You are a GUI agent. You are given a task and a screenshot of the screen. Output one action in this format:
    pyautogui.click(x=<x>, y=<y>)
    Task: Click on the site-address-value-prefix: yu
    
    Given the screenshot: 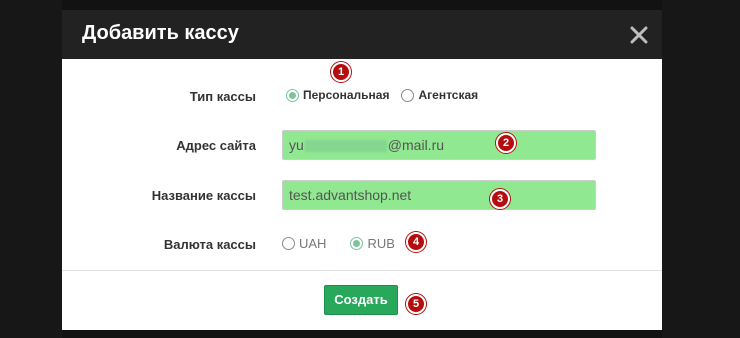 What is the action you would take?
    pyautogui.click(x=296, y=145)
    